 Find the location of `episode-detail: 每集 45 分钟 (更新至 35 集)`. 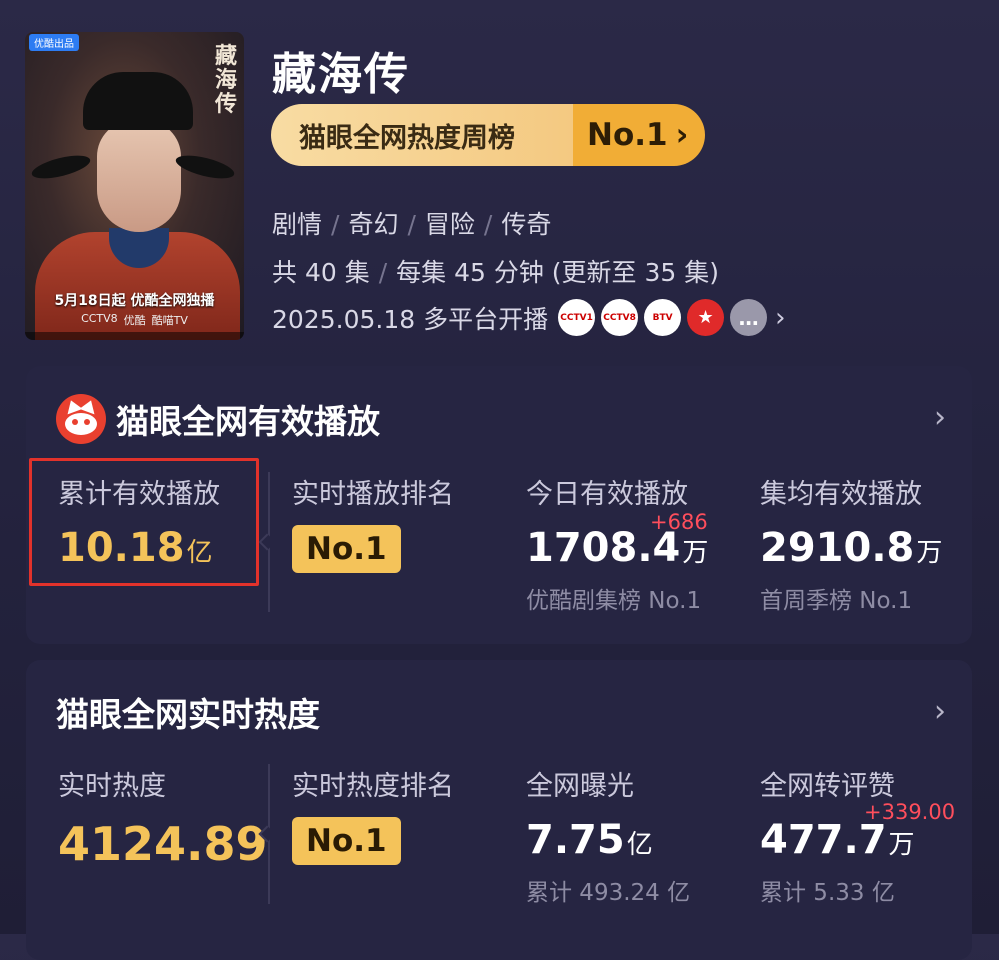

episode-detail: 每集 45 分钟 (更新至 35 集) is located at coordinates (558, 272).